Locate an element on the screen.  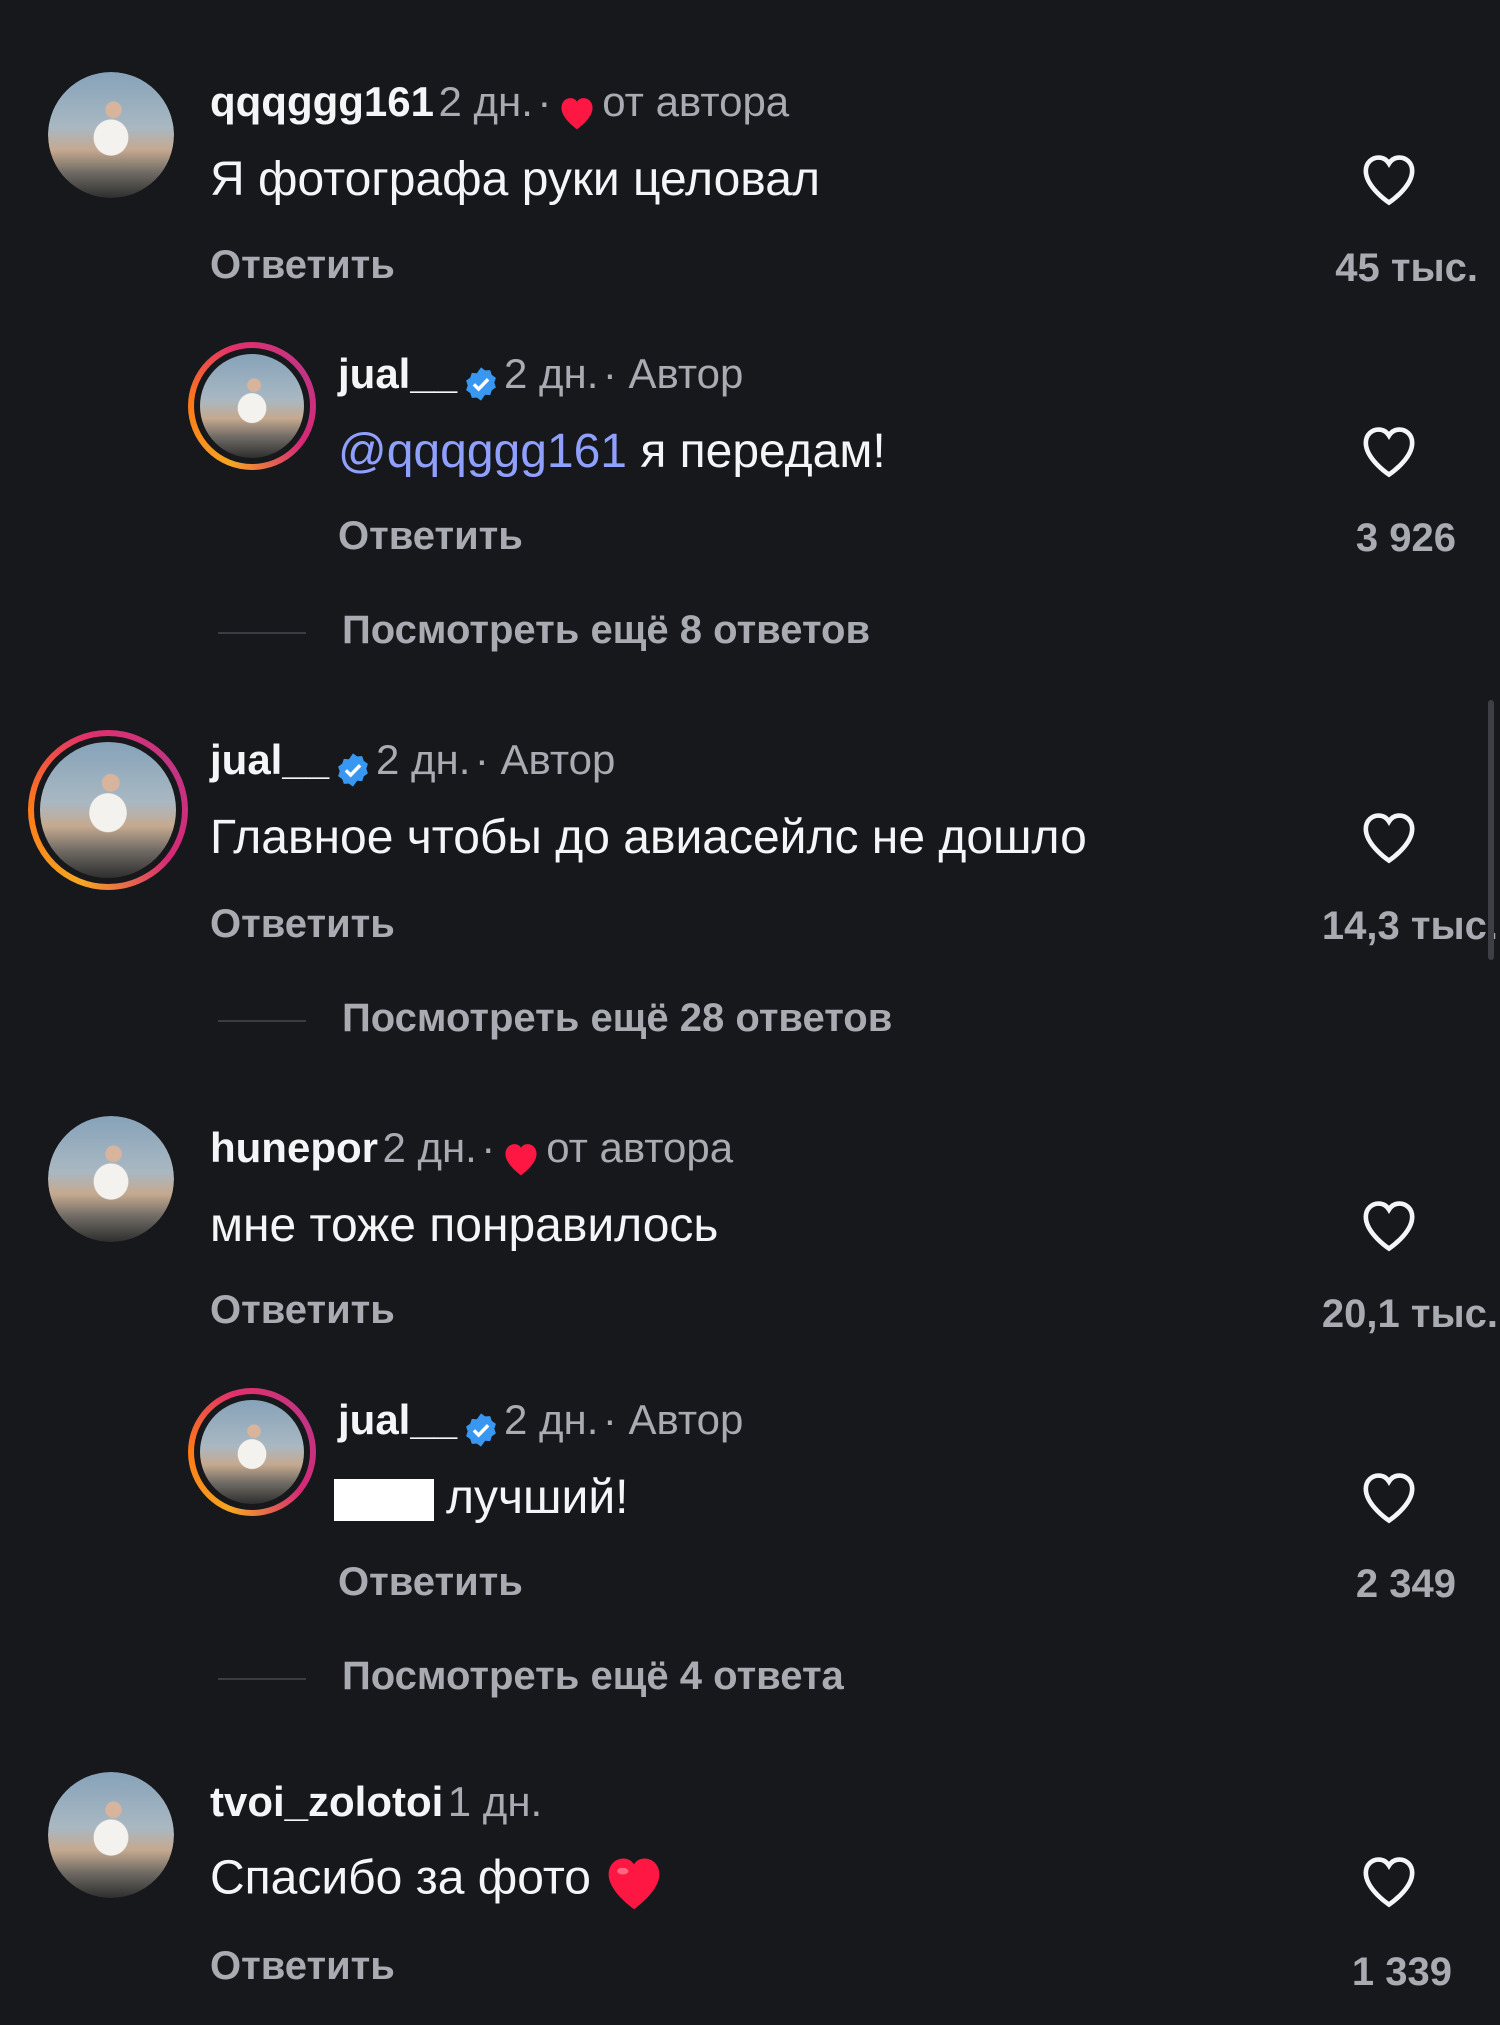
comment-body: лучший! is located at coordinates (537, 1497).